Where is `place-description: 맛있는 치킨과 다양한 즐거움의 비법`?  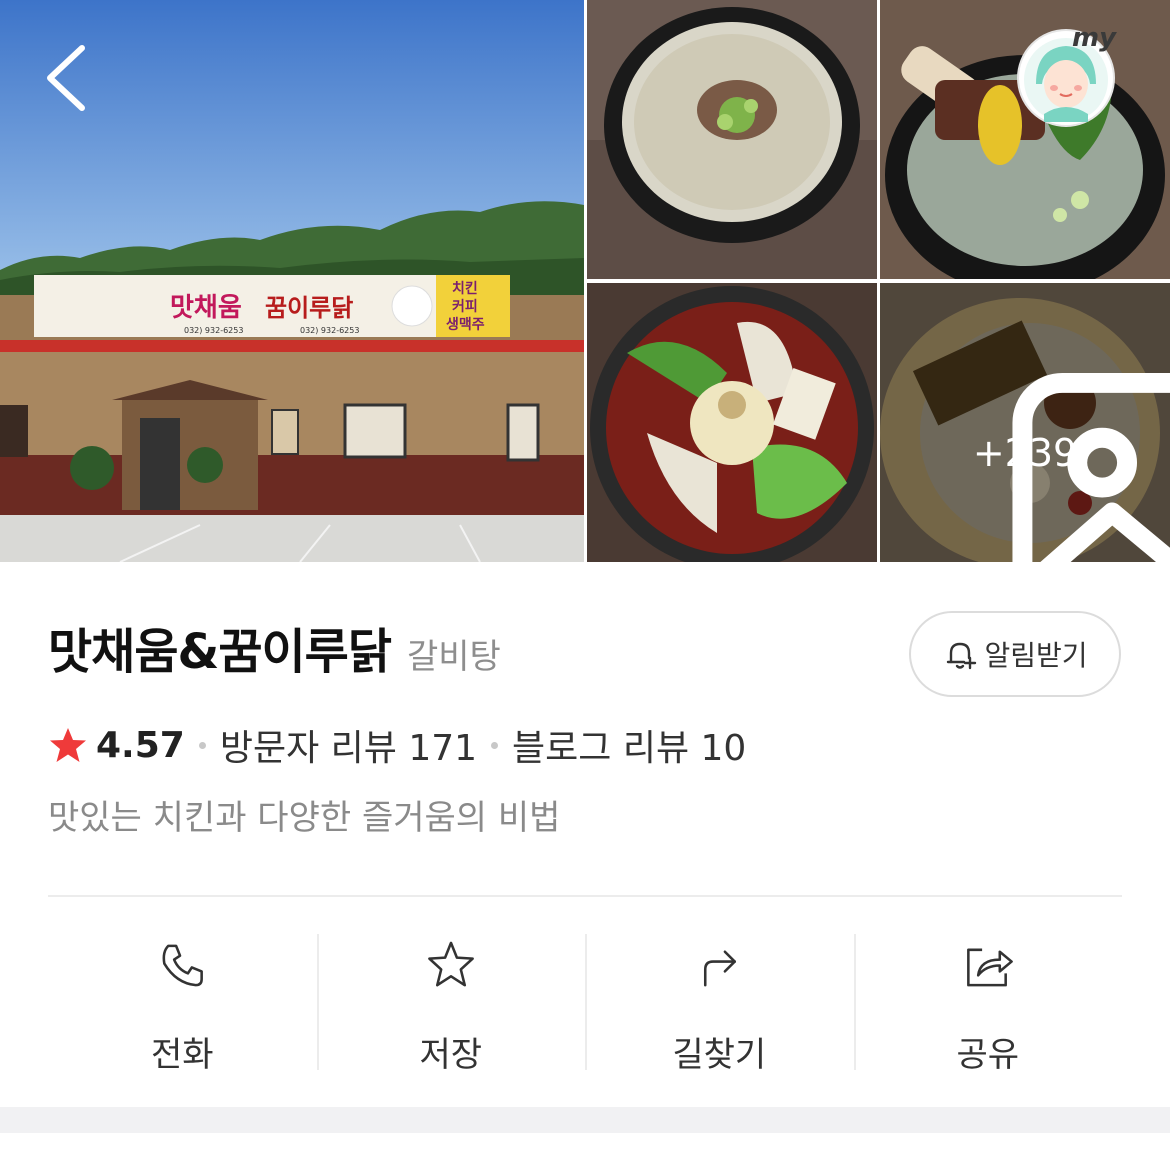
place-description: 맛있는 치킨과 다양한 즐거움의 비법 is located at coordinates (304, 818).